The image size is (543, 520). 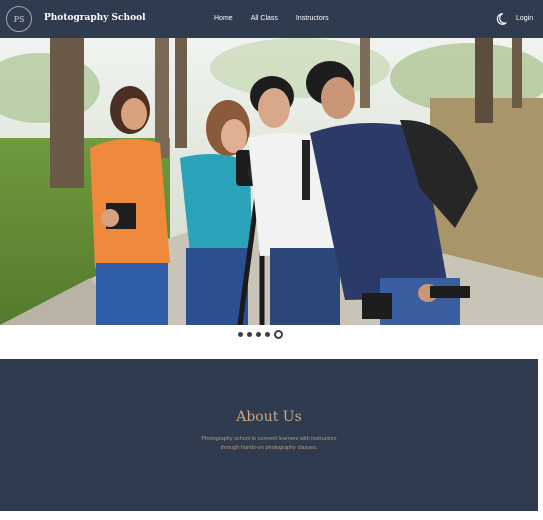 I want to click on moon-icon, so click(x=501, y=19).